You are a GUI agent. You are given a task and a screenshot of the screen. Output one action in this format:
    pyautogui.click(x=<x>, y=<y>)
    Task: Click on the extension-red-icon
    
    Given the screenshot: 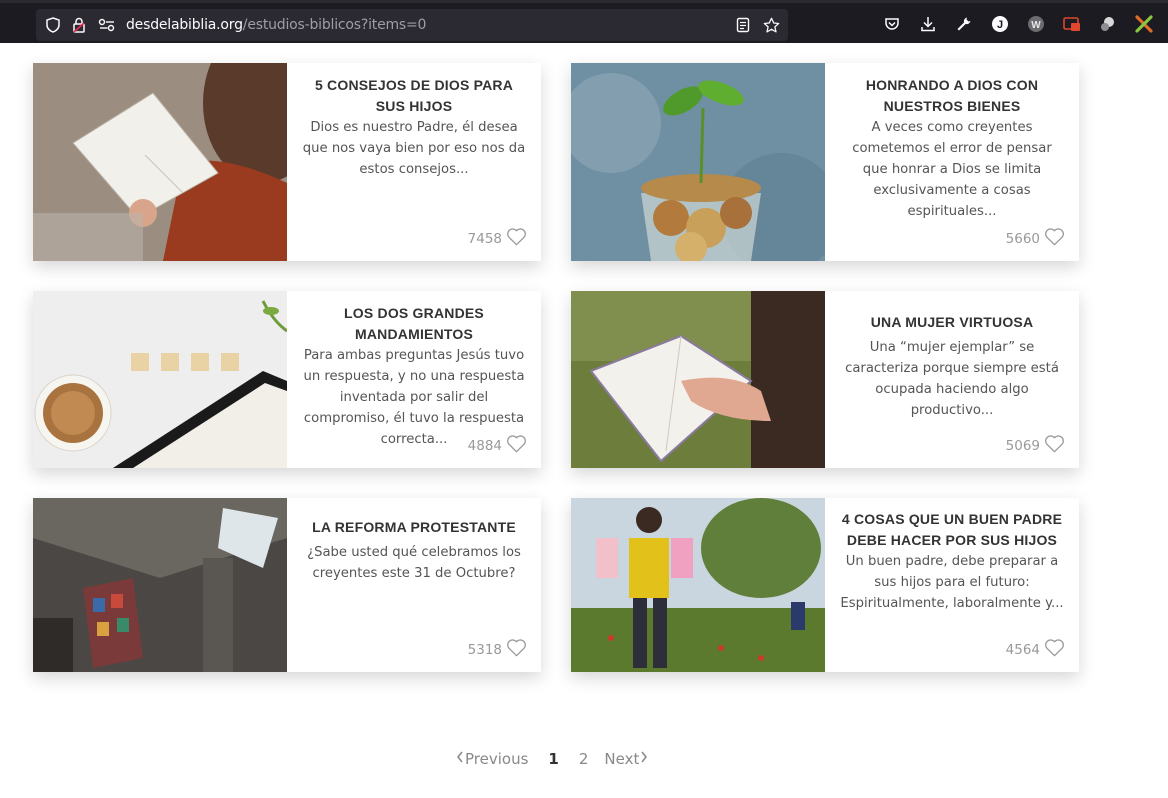 What is the action you would take?
    pyautogui.click(x=1072, y=24)
    